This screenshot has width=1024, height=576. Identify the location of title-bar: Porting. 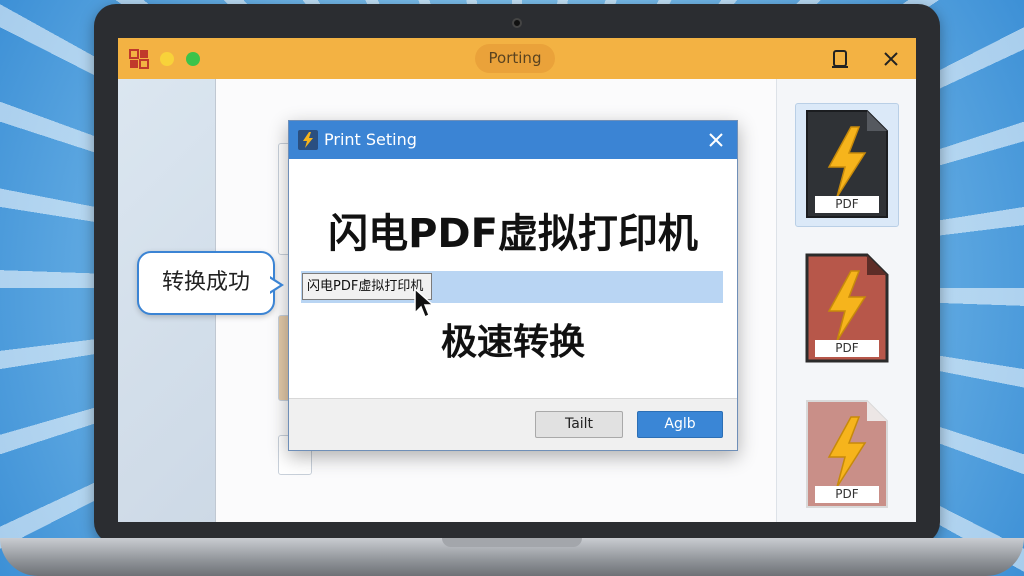
(517, 58).